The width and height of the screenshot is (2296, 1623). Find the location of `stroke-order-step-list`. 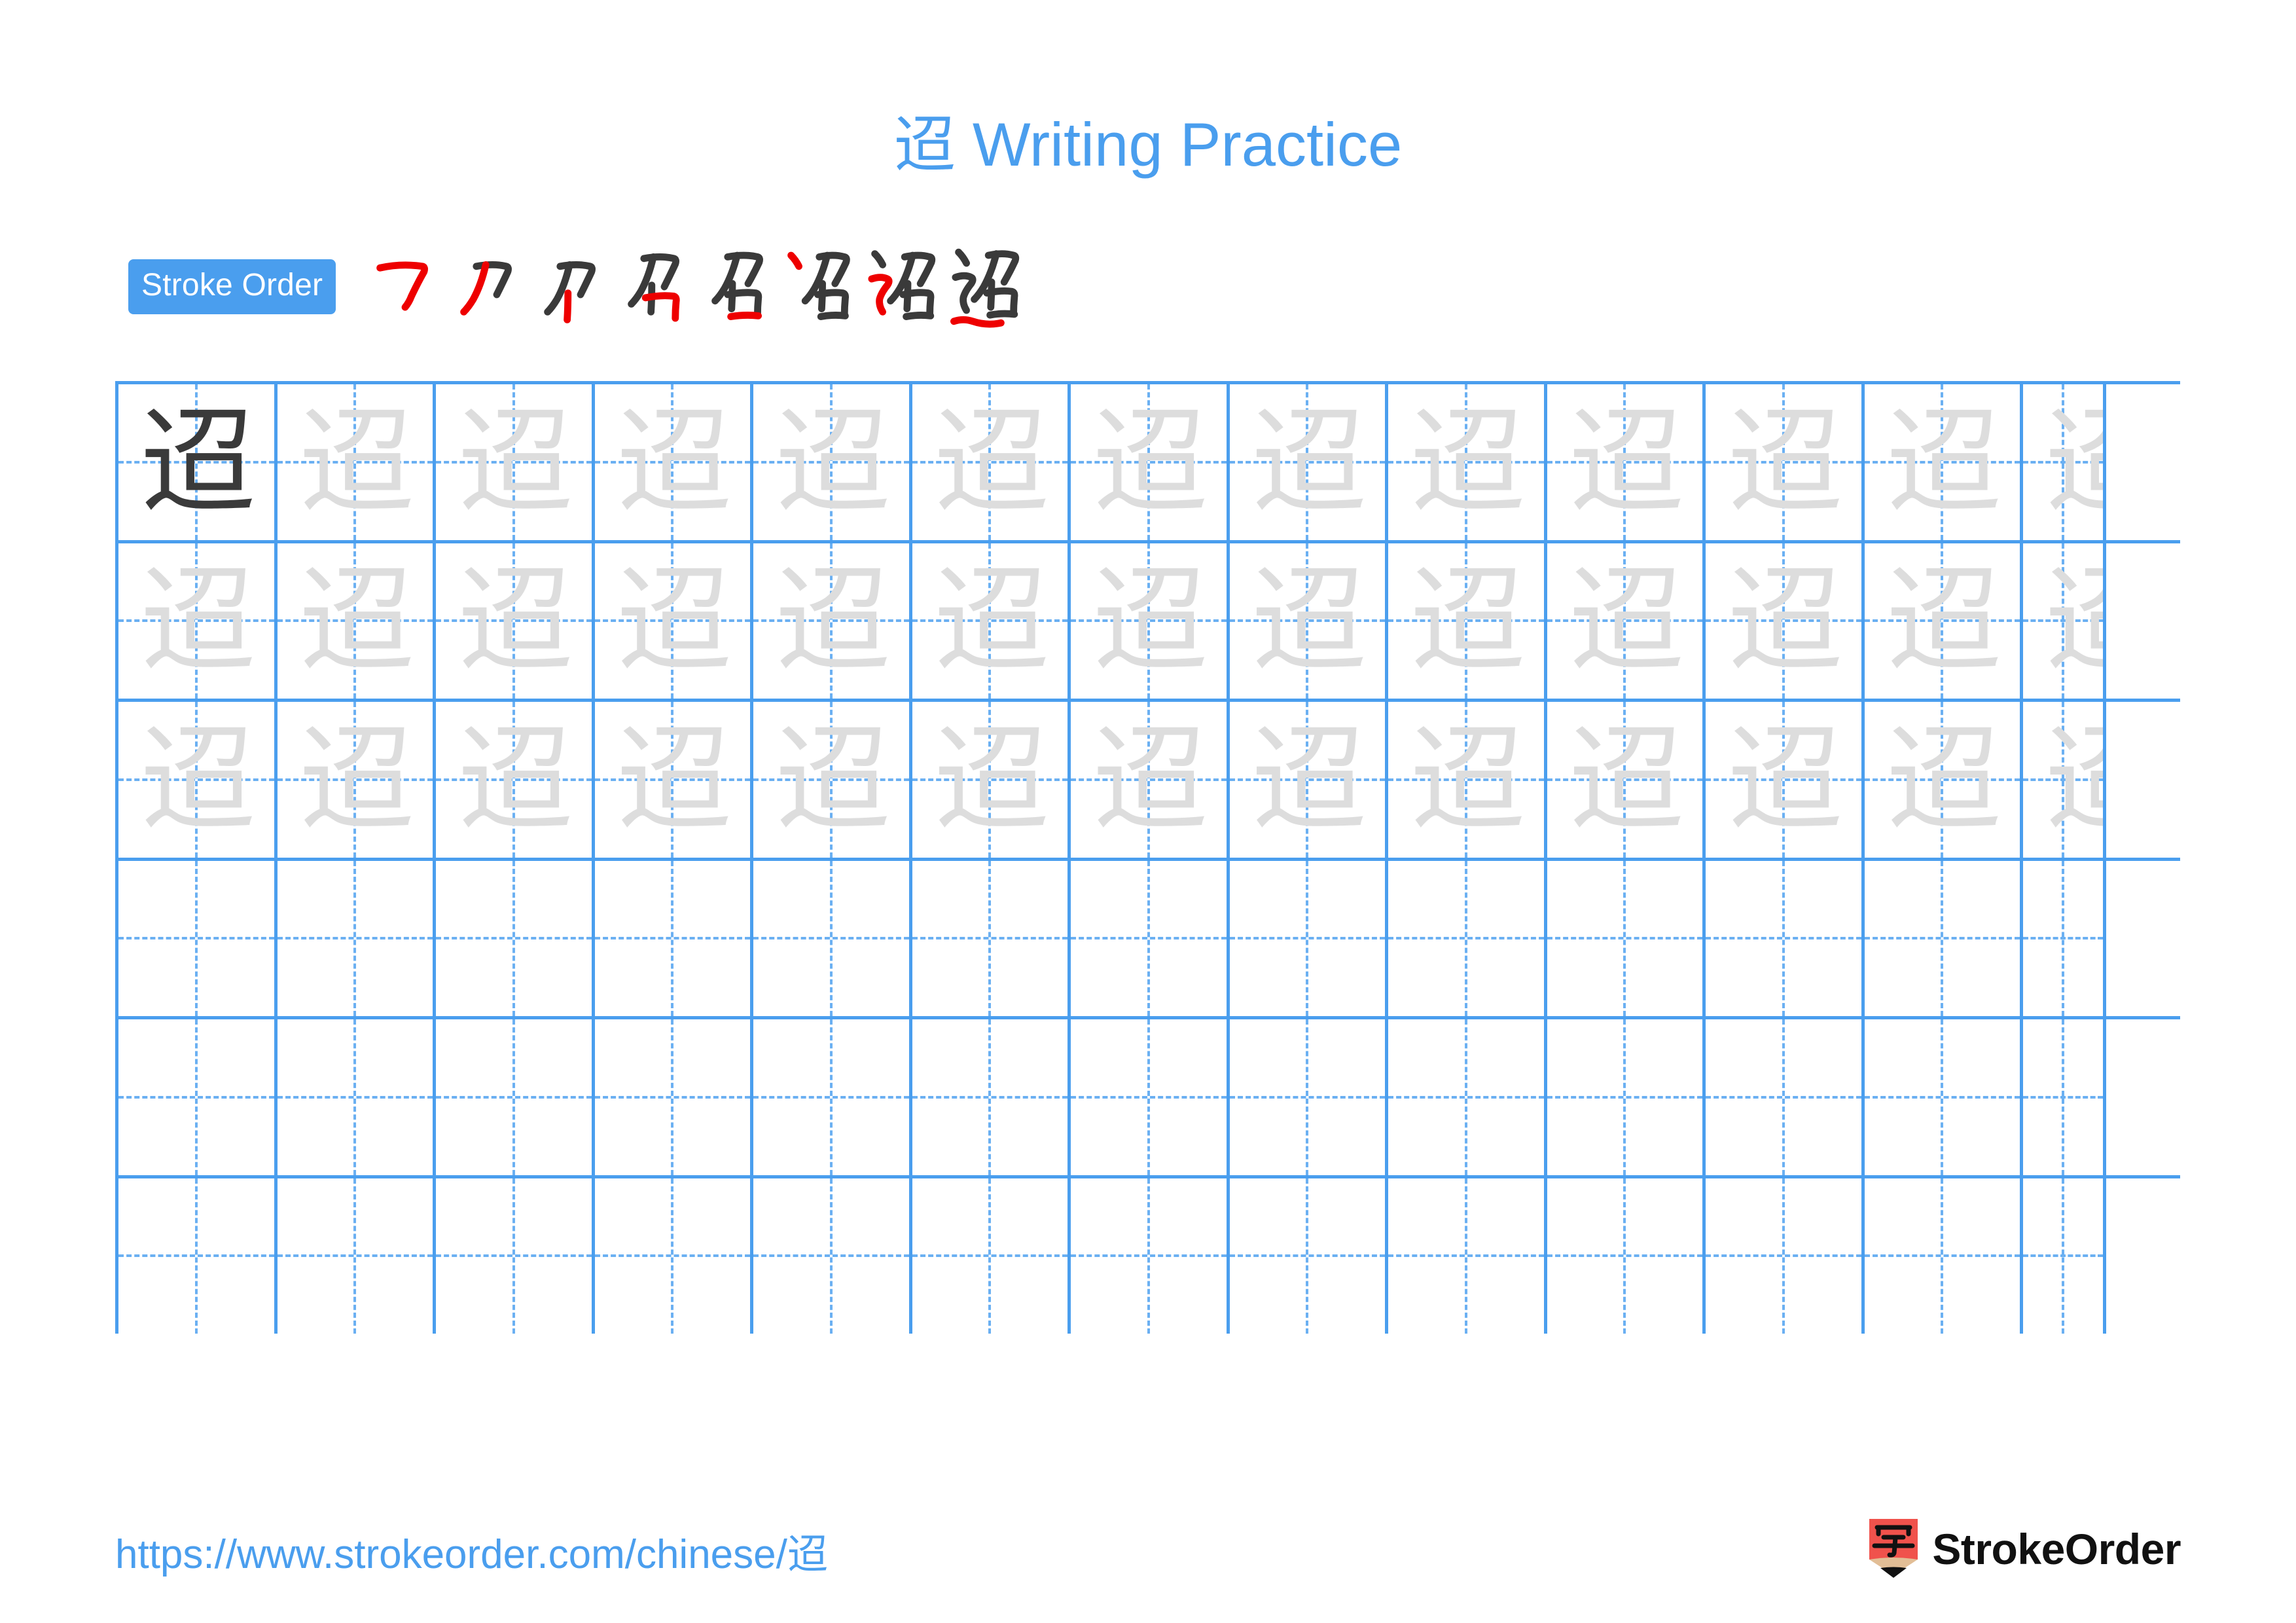

stroke-order-step-list is located at coordinates (698, 287).